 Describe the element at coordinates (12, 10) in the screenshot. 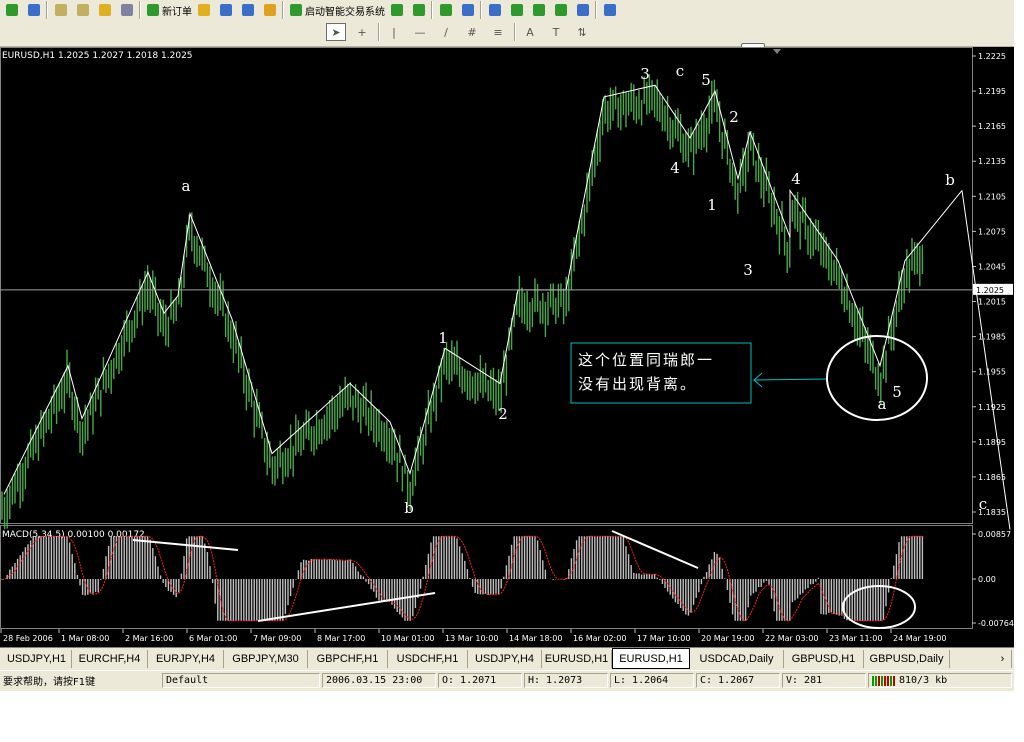

I see `new-chart-button` at that location.